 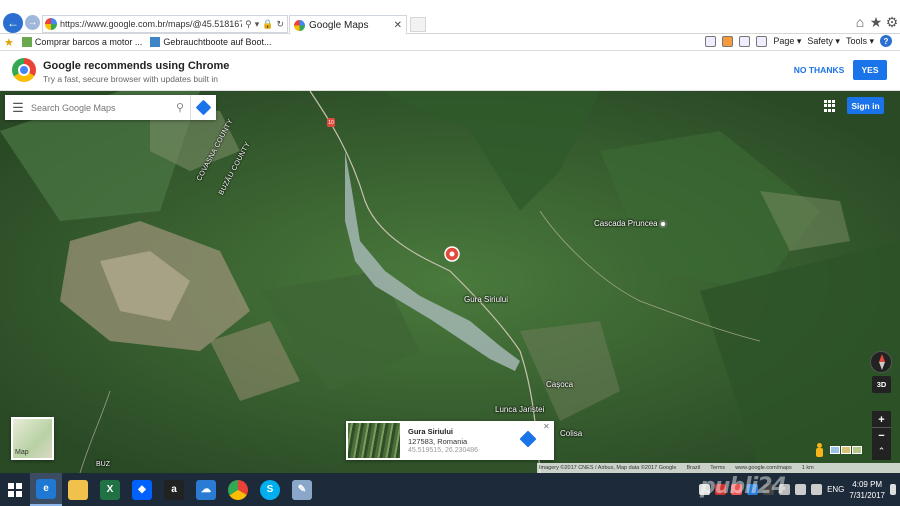 I want to click on yes-button: YES, so click(x=870, y=70).